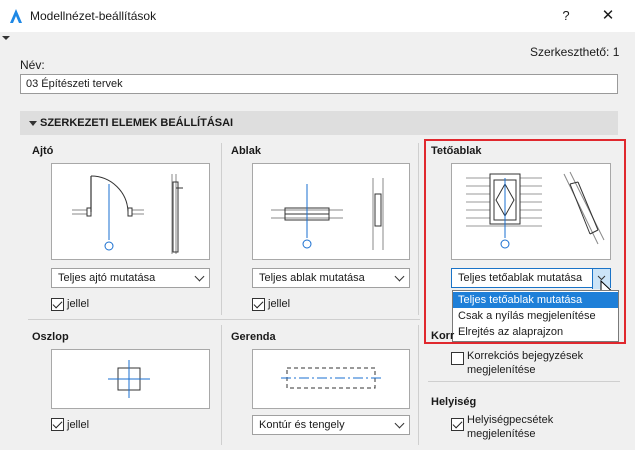 The image size is (635, 450). I want to click on zone-stamp-checkbox, so click(457, 424).